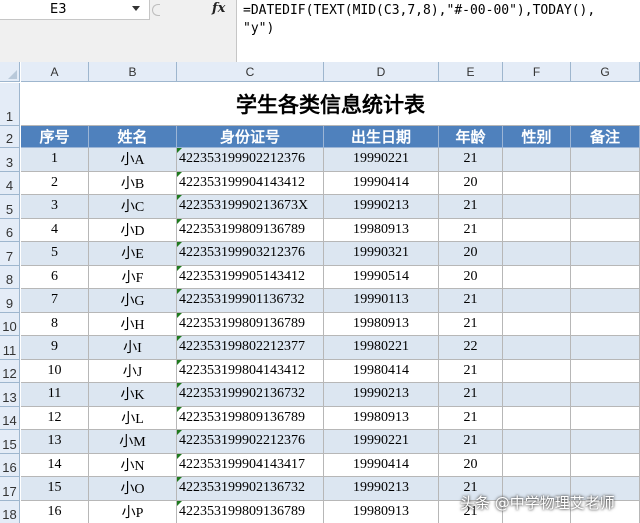 This screenshot has width=640, height=523. I want to click on column-header-a: A, so click(55, 72).